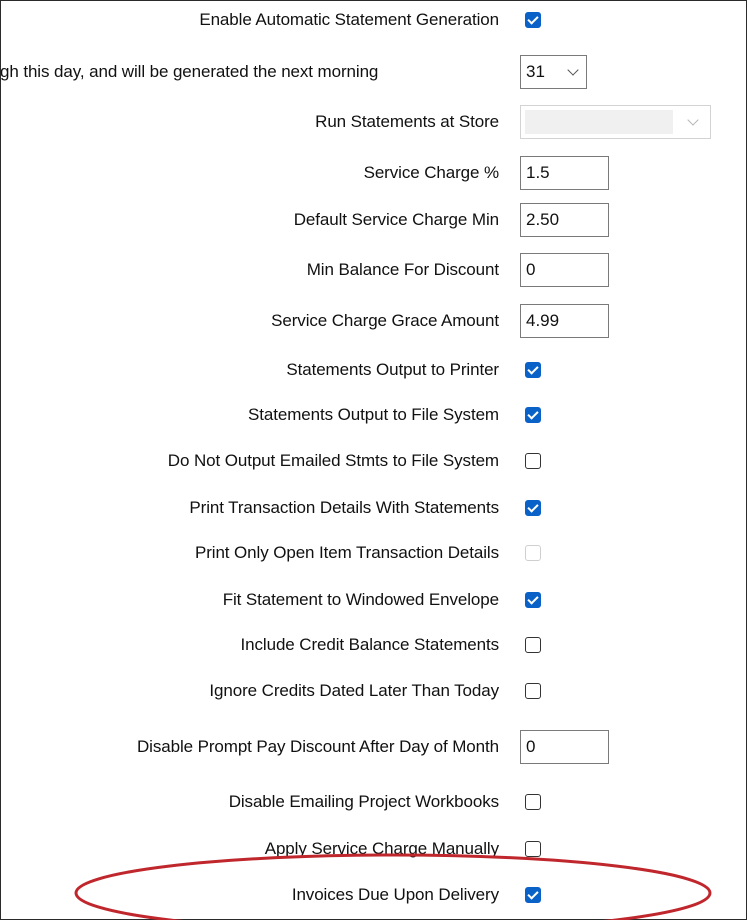  What do you see at coordinates (533, 553) in the screenshot?
I see `print-open-item-checkbox` at bounding box center [533, 553].